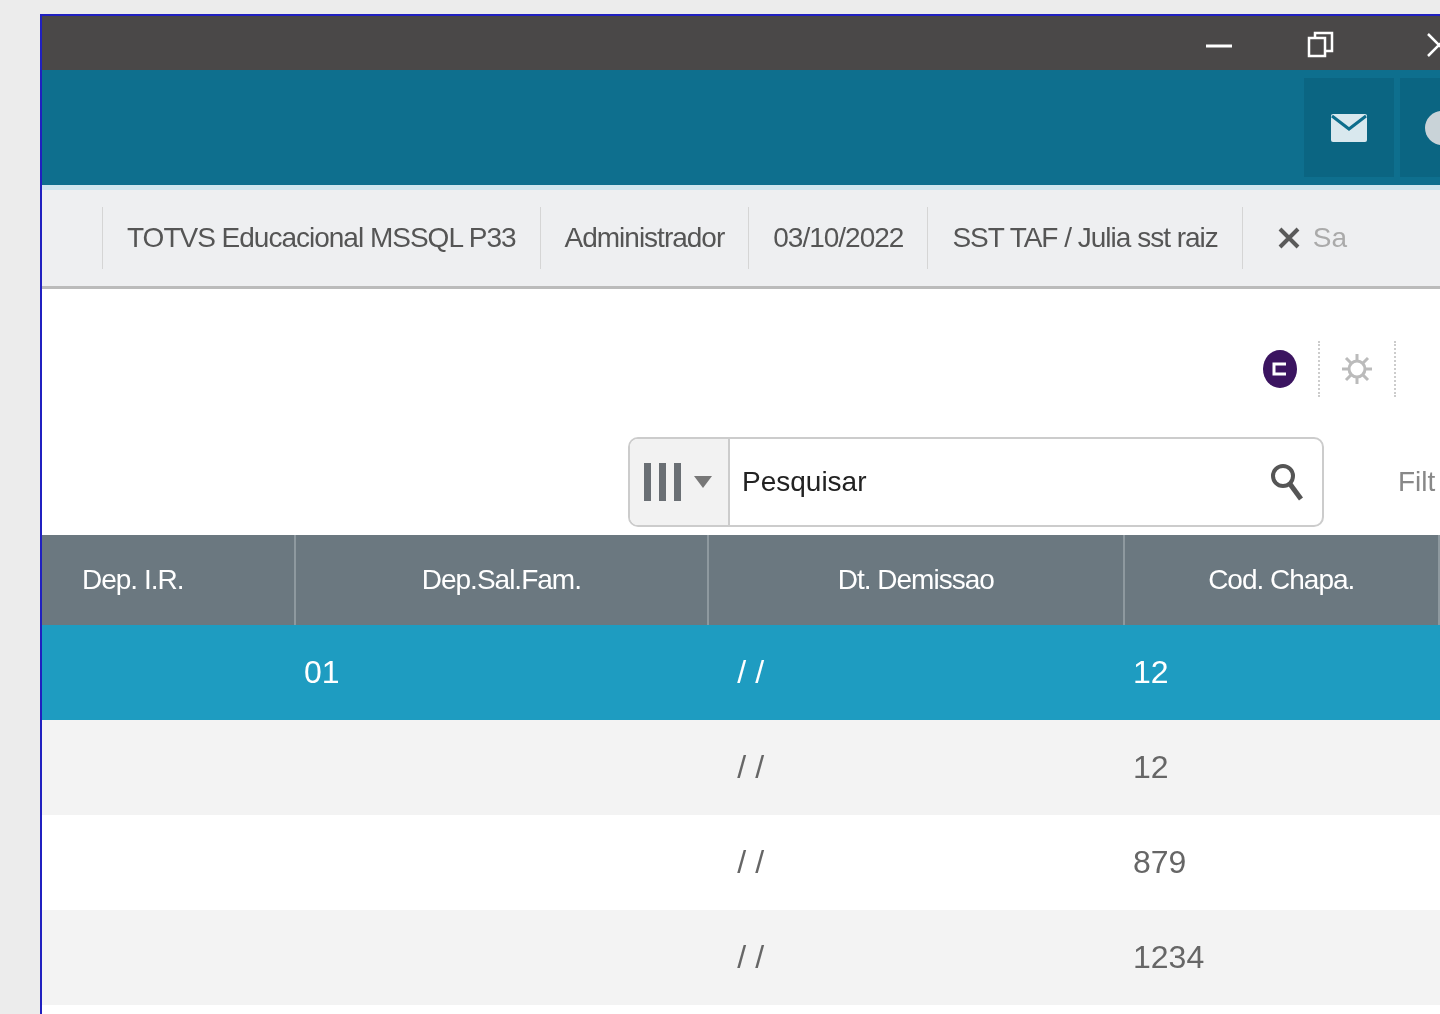 This screenshot has width=1440, height=1014. Describe the element at coordinates (1169, 957) in the screenshot. I see `table-cell: 1234` at that location.